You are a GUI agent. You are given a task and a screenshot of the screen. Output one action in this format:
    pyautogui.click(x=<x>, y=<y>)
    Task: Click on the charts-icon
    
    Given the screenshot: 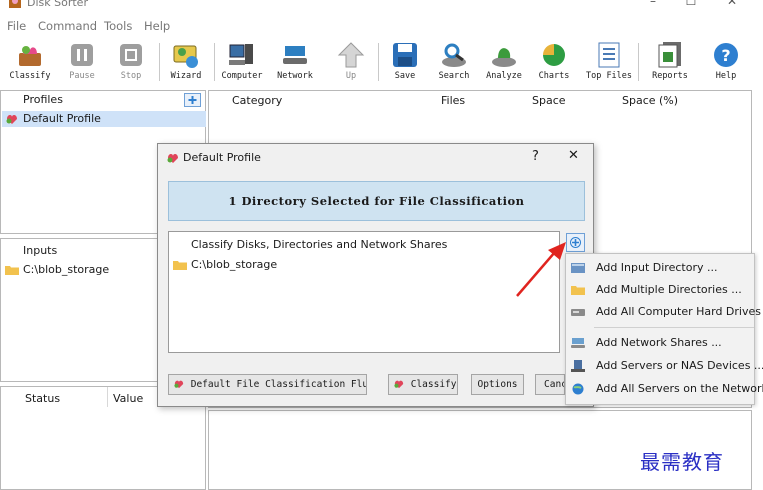 What is the action you would take?
    pyautogui.click(x=554, y=55)
    